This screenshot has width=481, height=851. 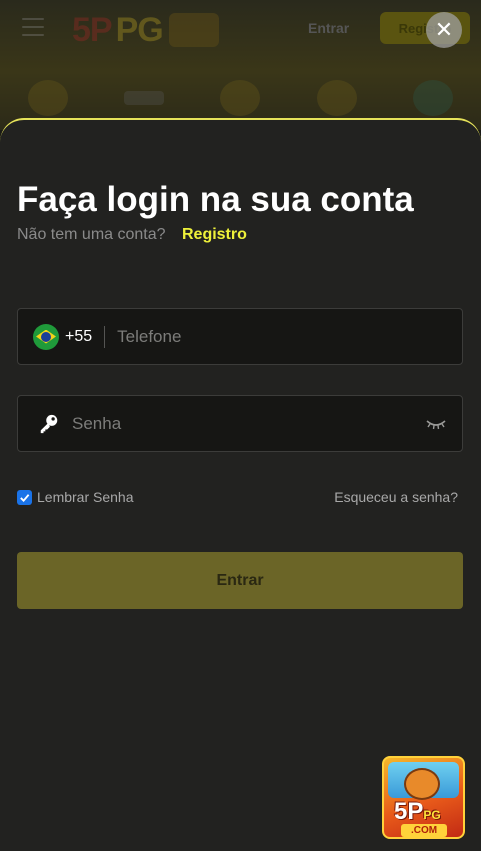 I want to click on app-logo-text: 5PPG, so click(x=417, y=812).